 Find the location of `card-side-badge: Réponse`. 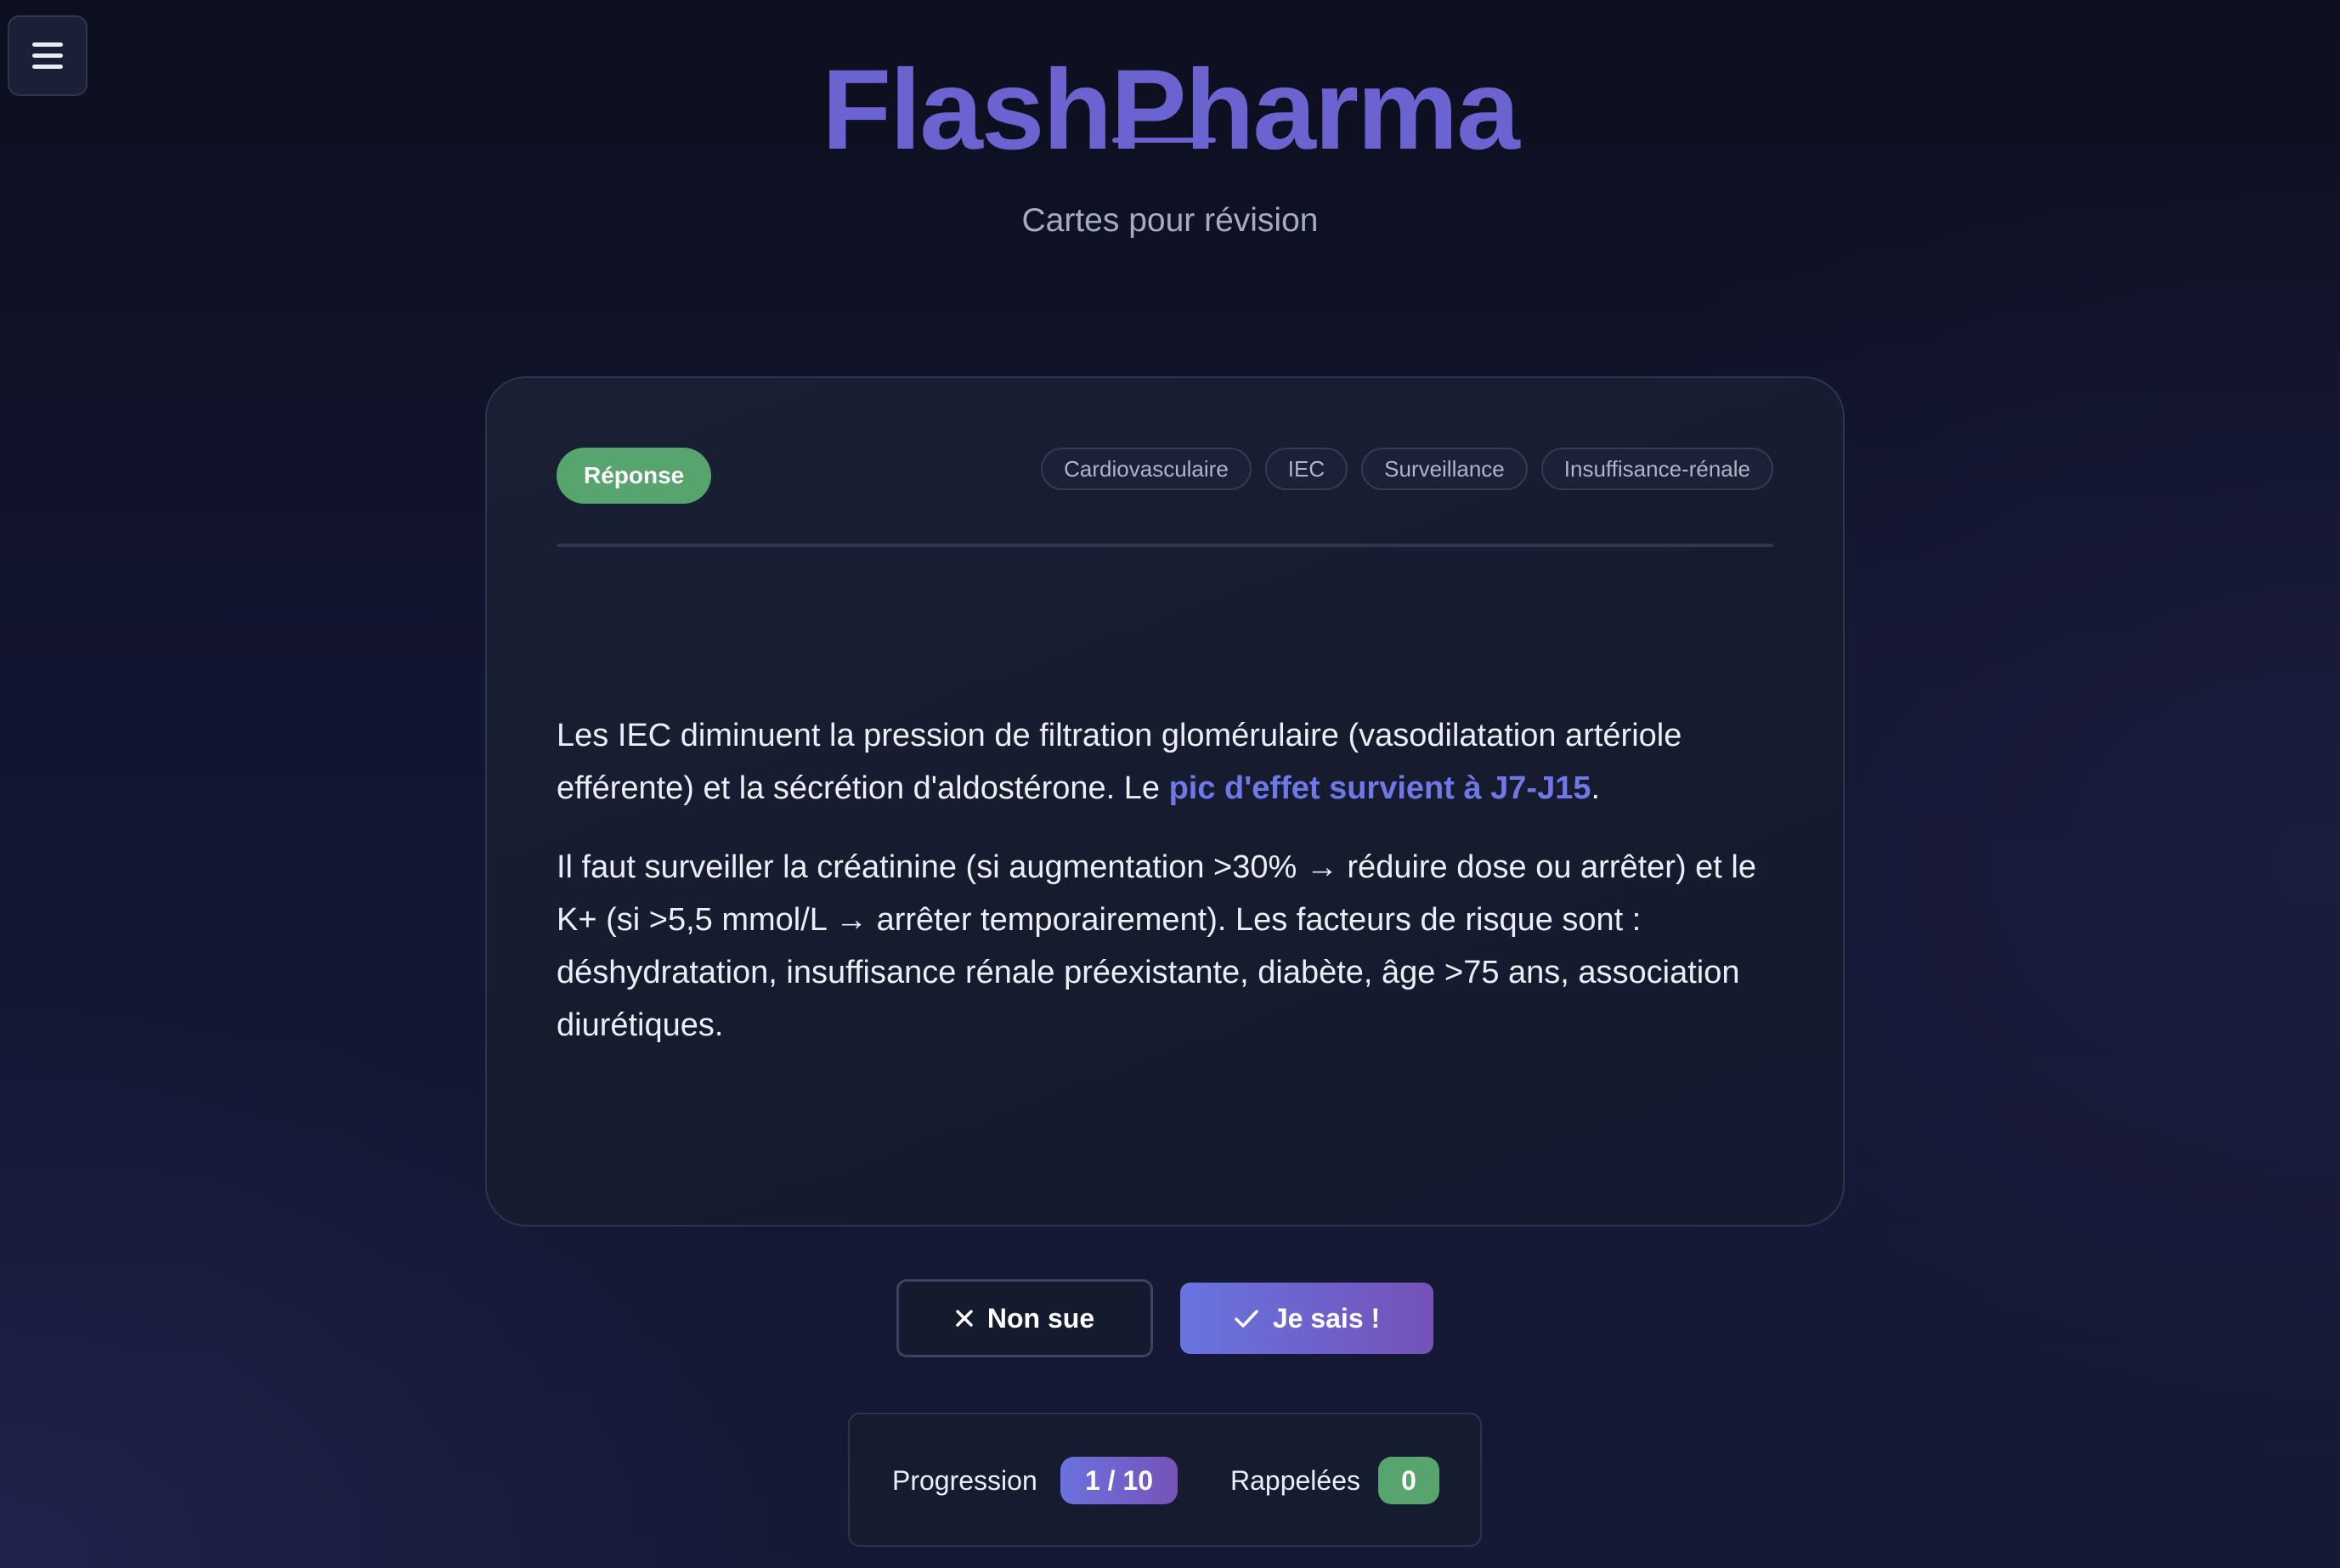

card-side-badge: Réponse is located at coordinates (634, 476).